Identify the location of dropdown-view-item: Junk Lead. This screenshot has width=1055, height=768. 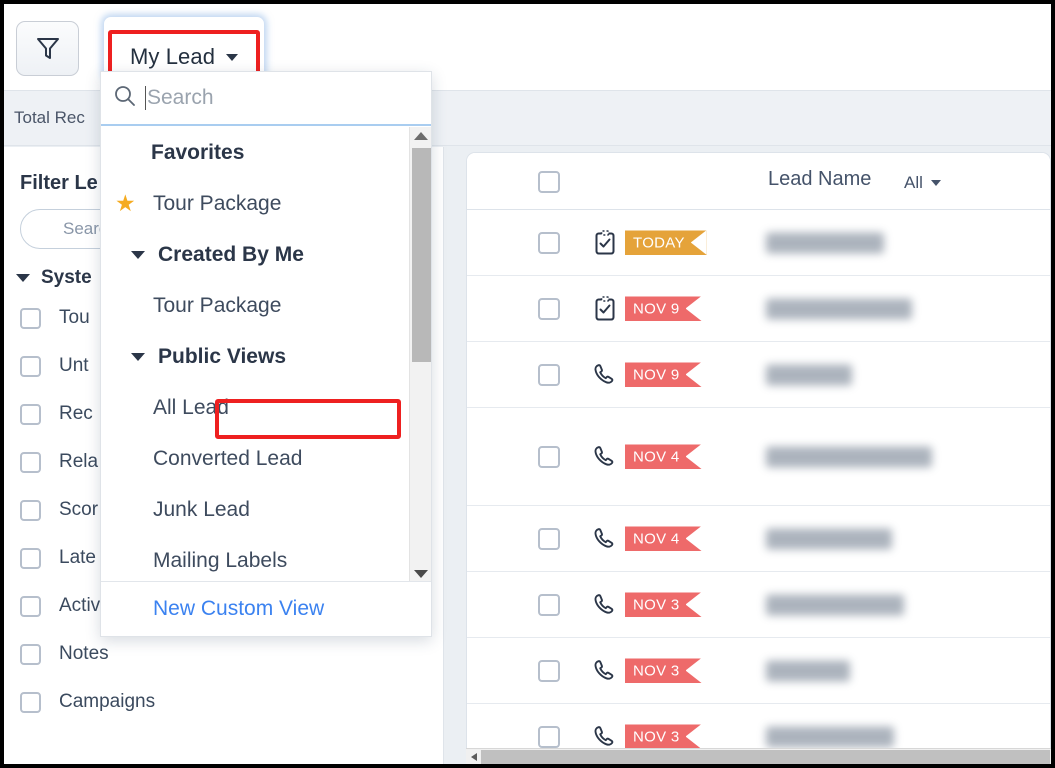
(266, 509).